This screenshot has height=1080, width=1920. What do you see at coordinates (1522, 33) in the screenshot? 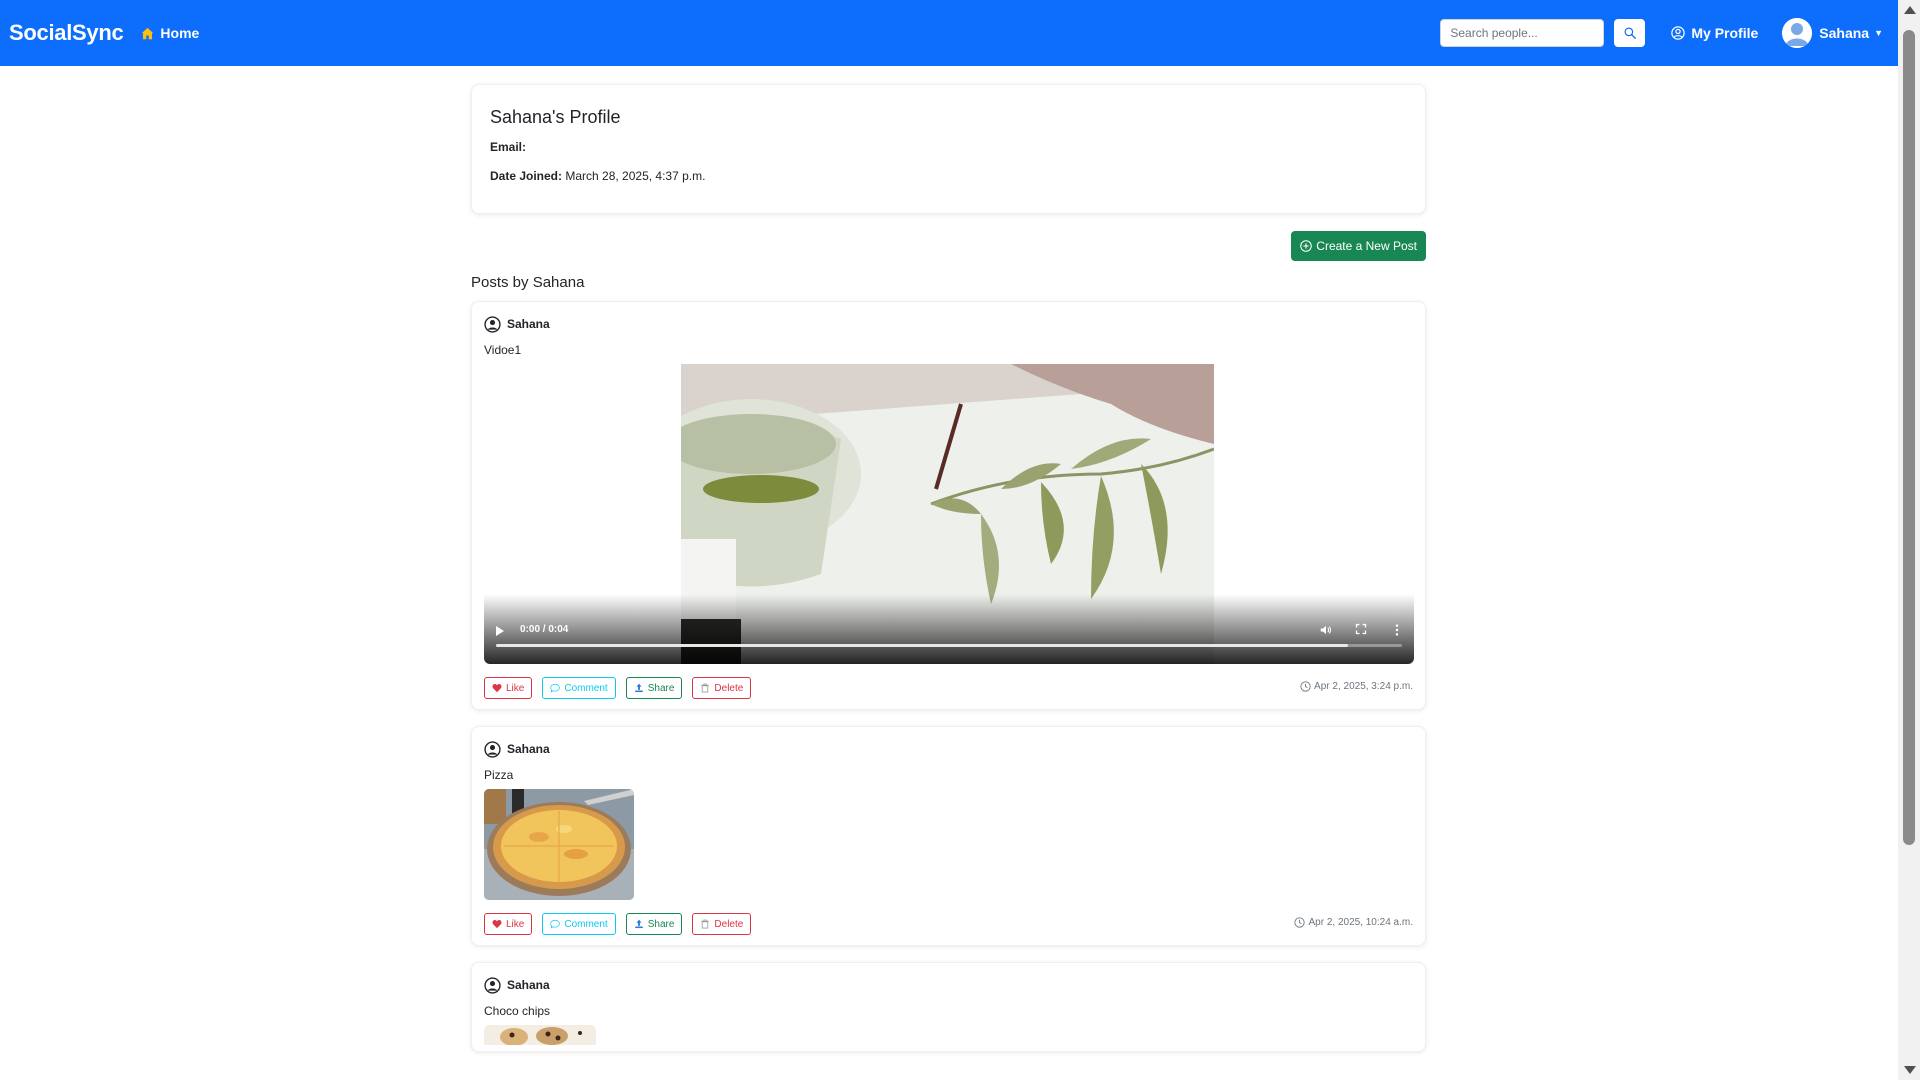
I see `search-input` at bounding box center [1522, 33].